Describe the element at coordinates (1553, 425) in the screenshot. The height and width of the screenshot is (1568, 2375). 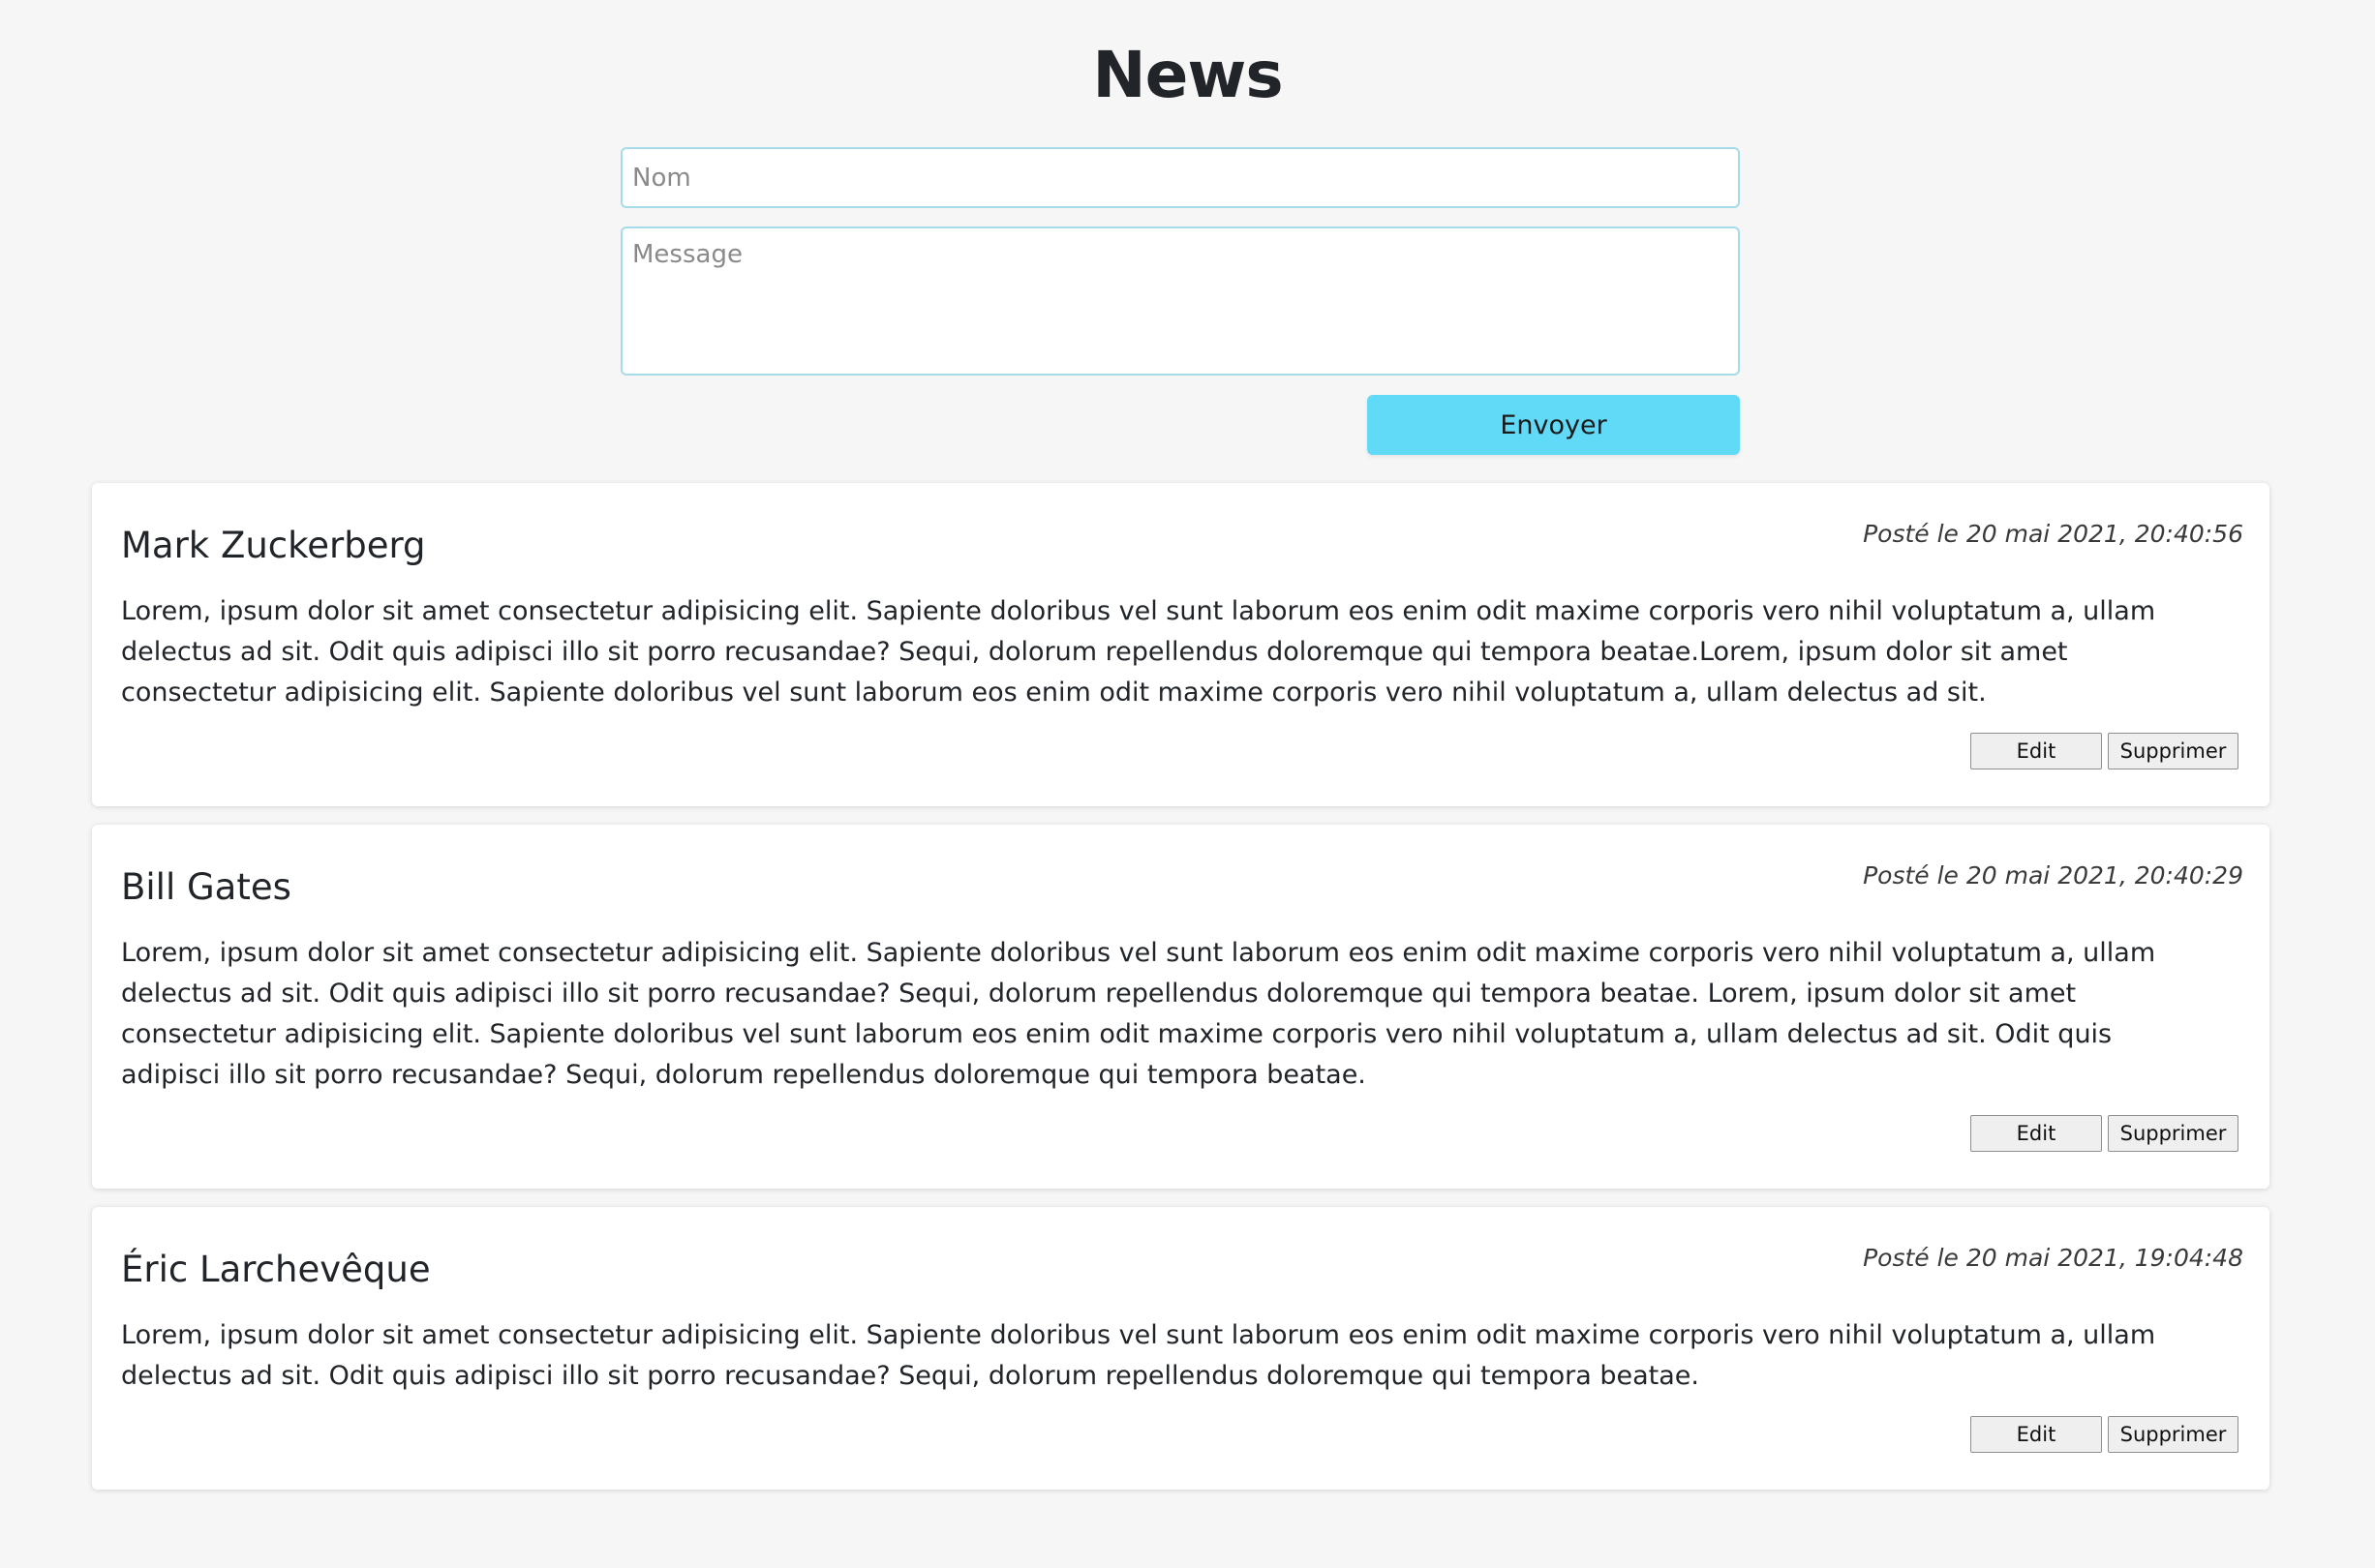
I see `send-button: Envoyer` at that location.